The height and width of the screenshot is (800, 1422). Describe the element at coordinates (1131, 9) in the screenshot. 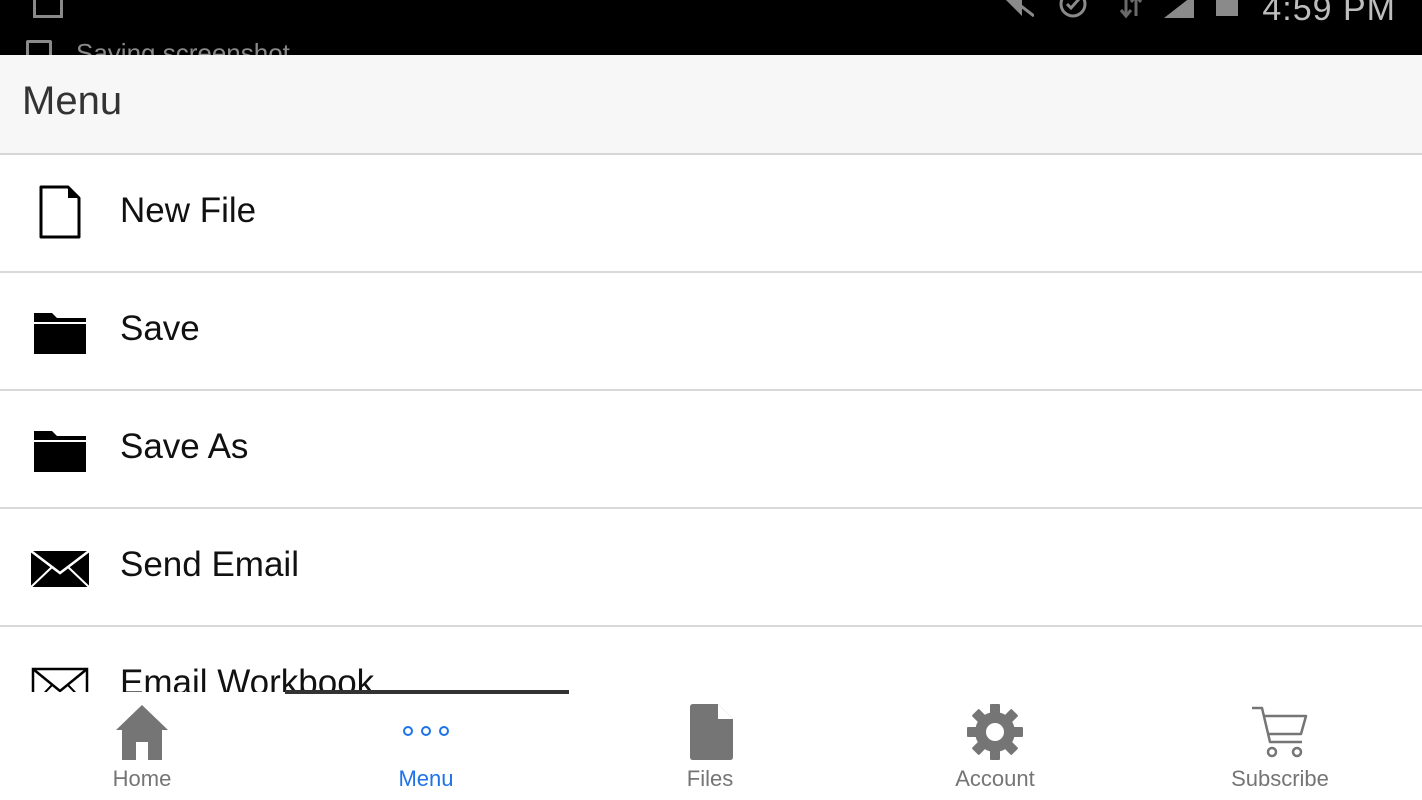

I see `data-transfer-icon` at that location.